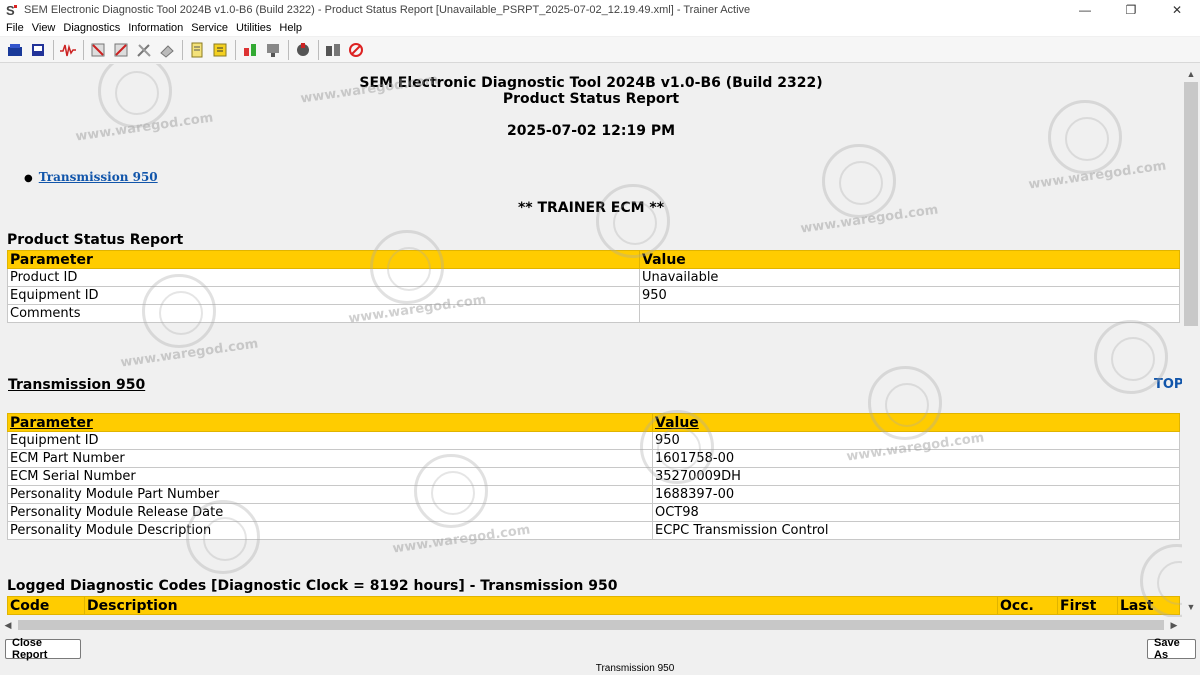 The width and height of the screenshot is (1200, 675). I want to click on parameter-cell: ECM Part Number, so click(330, 458).